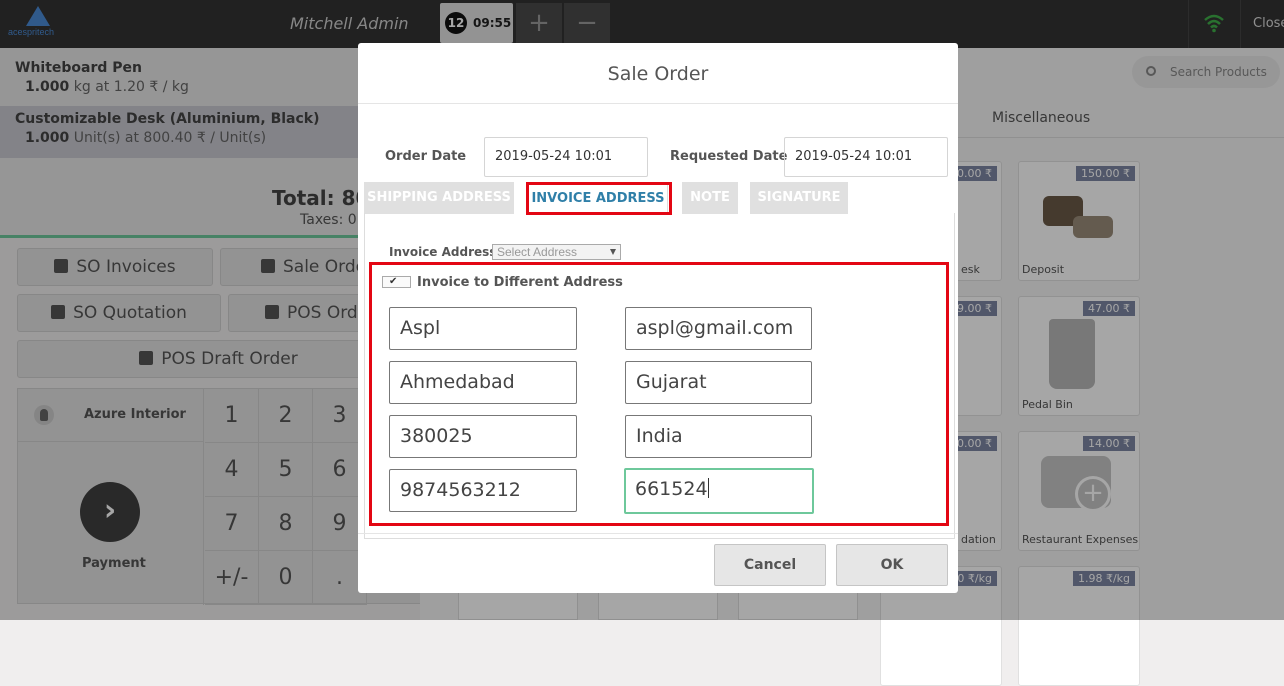 The width and height of the screenshot is (1284, 686). I want to click on cancel-button: Cancel, so click(770, 565).